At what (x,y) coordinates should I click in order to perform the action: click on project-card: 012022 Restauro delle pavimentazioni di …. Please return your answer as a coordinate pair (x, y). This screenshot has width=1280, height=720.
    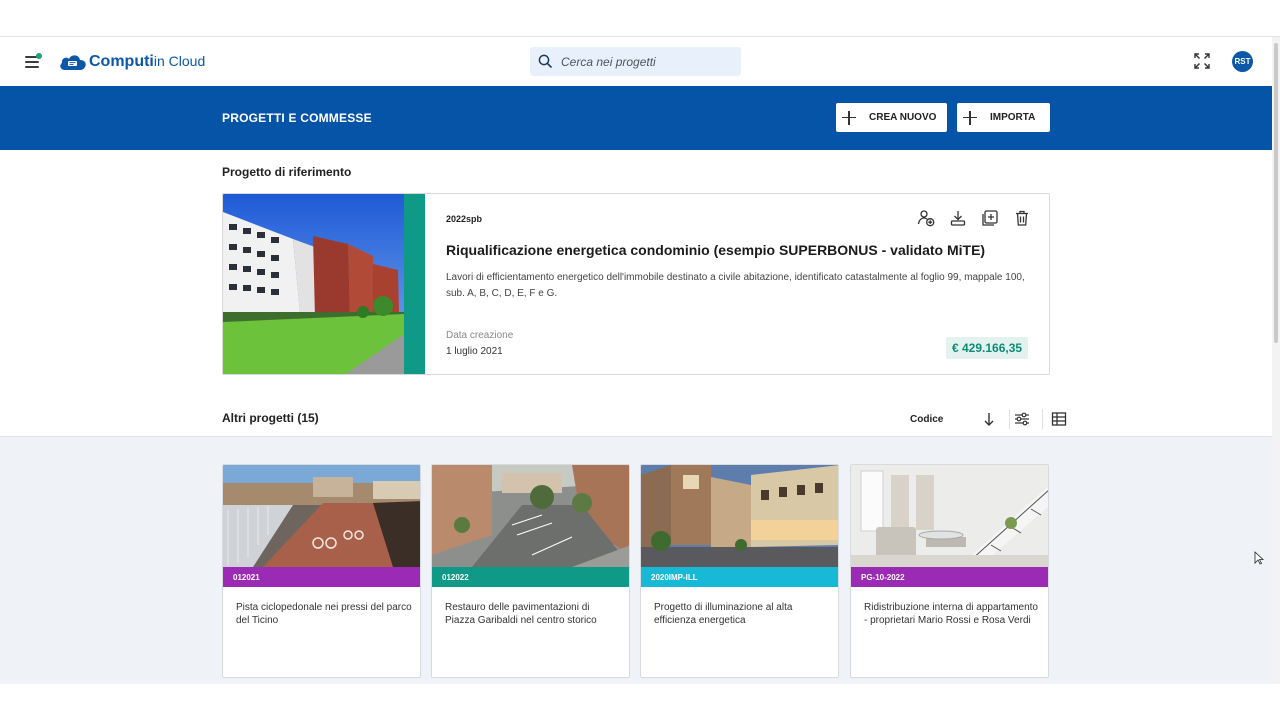
    Looking at the image, I should click on (530, 571).